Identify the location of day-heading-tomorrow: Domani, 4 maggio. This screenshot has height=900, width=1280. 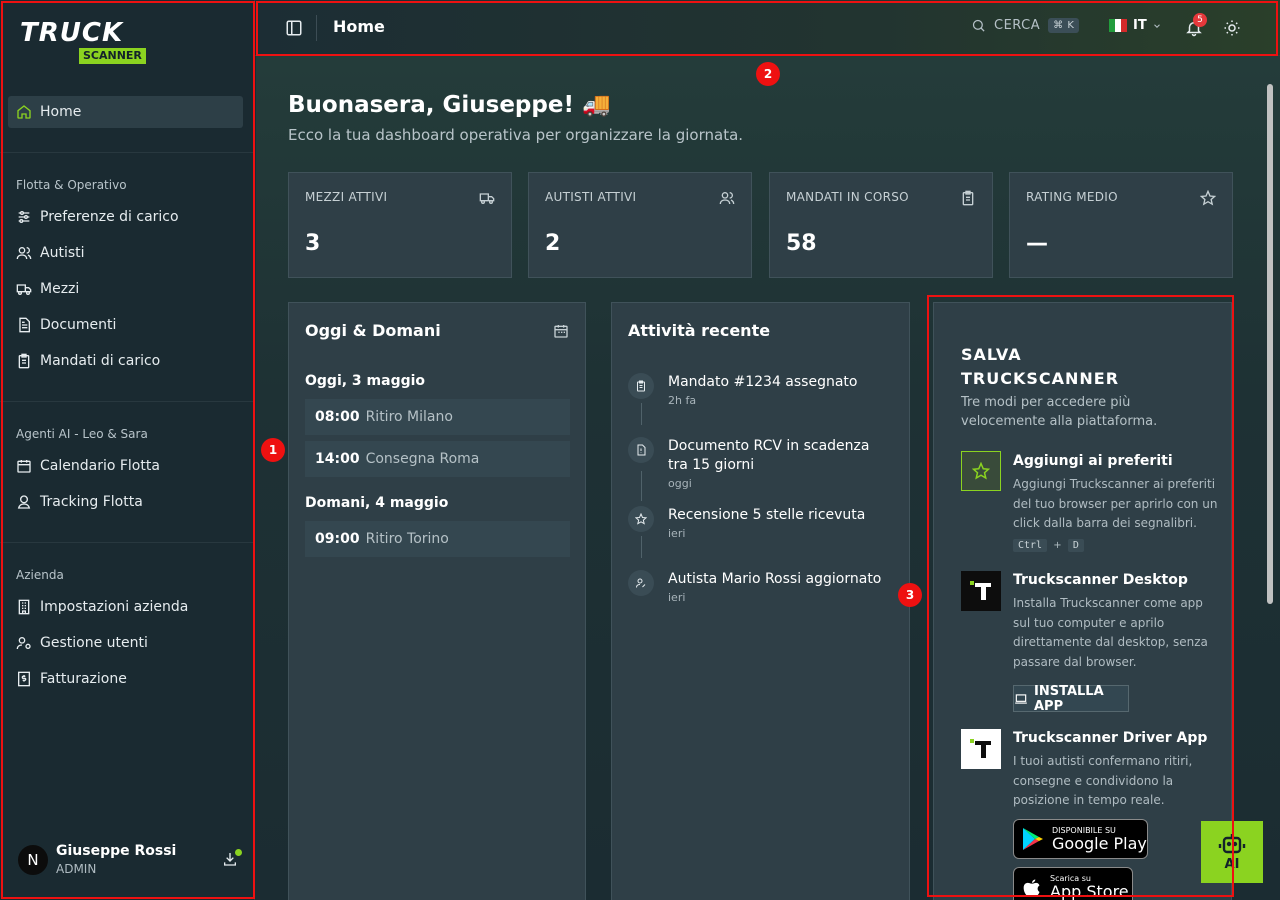
(377, 503).